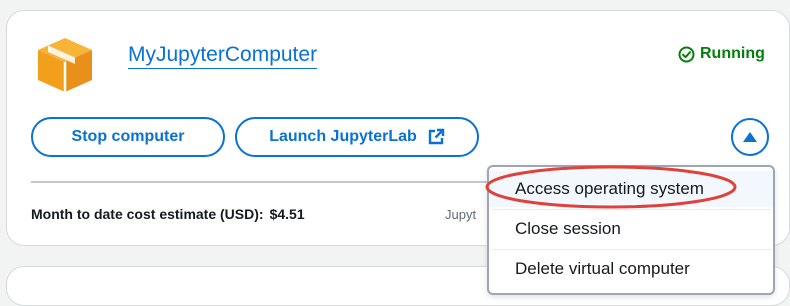  I want to click on actions-toggle-button, so click(750, 137).